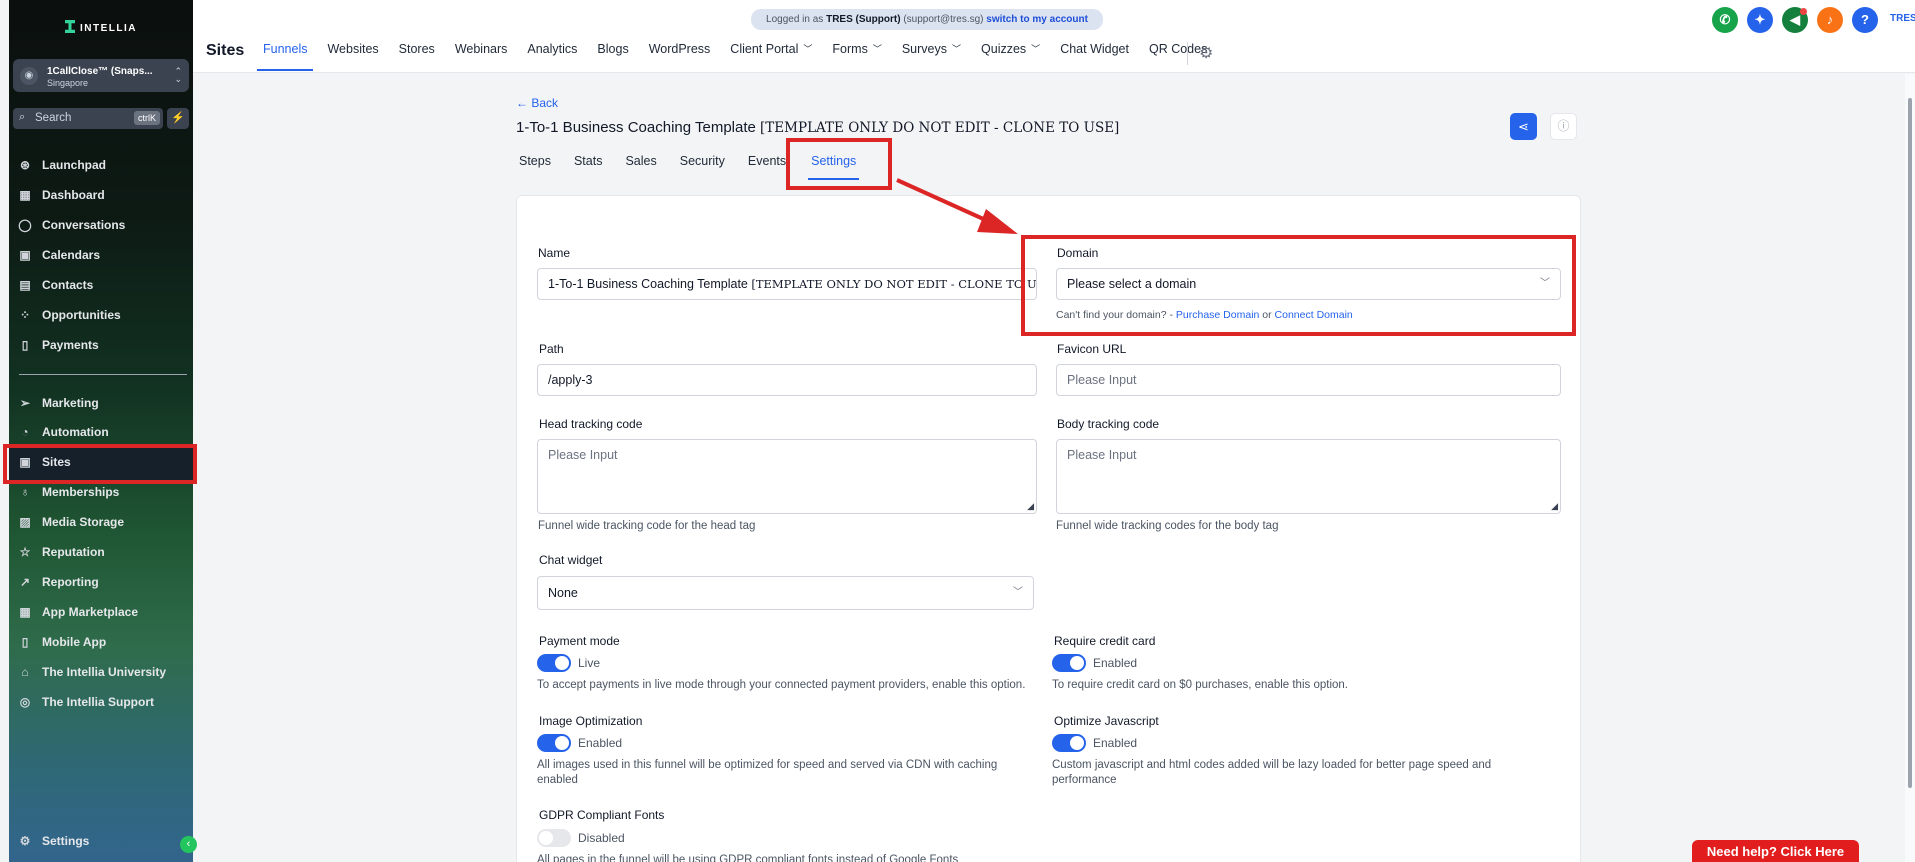 Image resolution: width=1915 pixels, height=862 pixels. What do you see at coordinates (1830, 20) in the screenshot?
I see `bell-icon: ♪` at bounding box center [1830, 20].